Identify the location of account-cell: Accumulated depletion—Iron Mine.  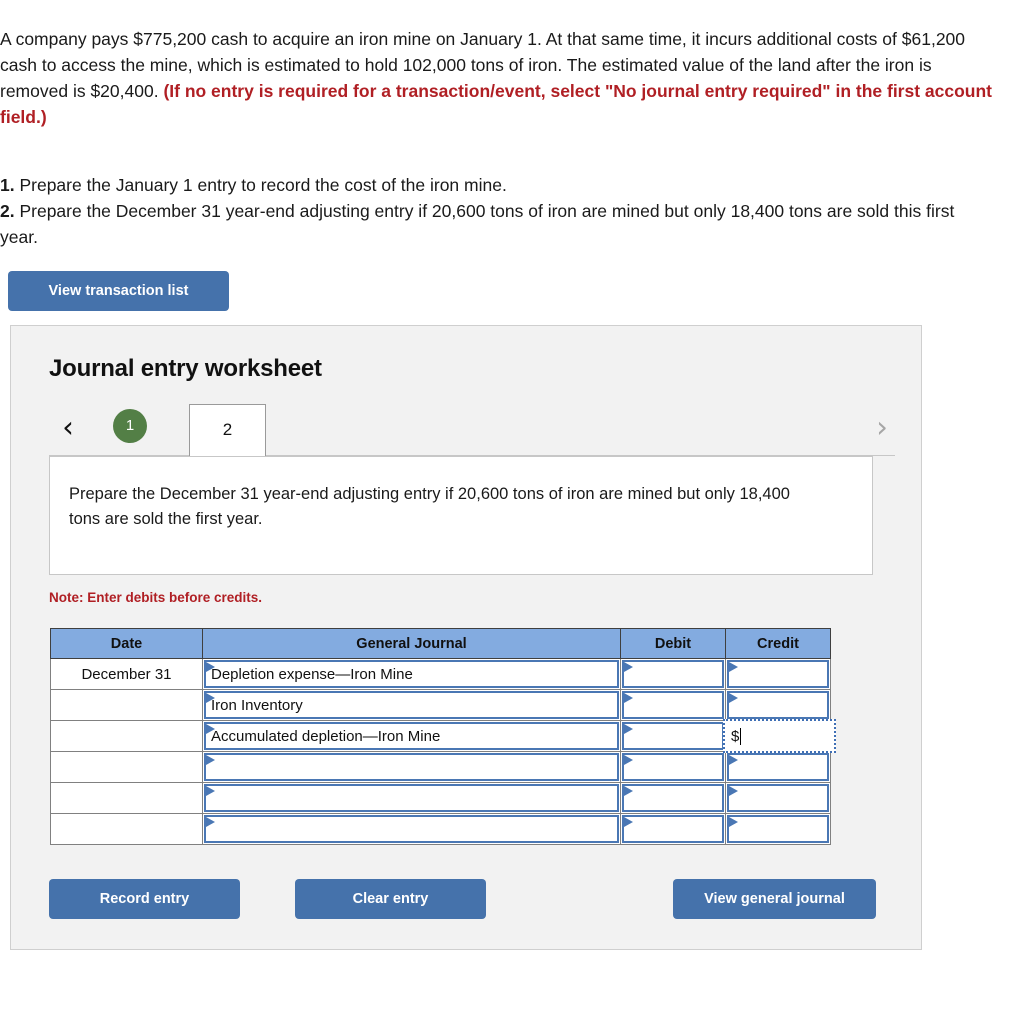
(411, 736).